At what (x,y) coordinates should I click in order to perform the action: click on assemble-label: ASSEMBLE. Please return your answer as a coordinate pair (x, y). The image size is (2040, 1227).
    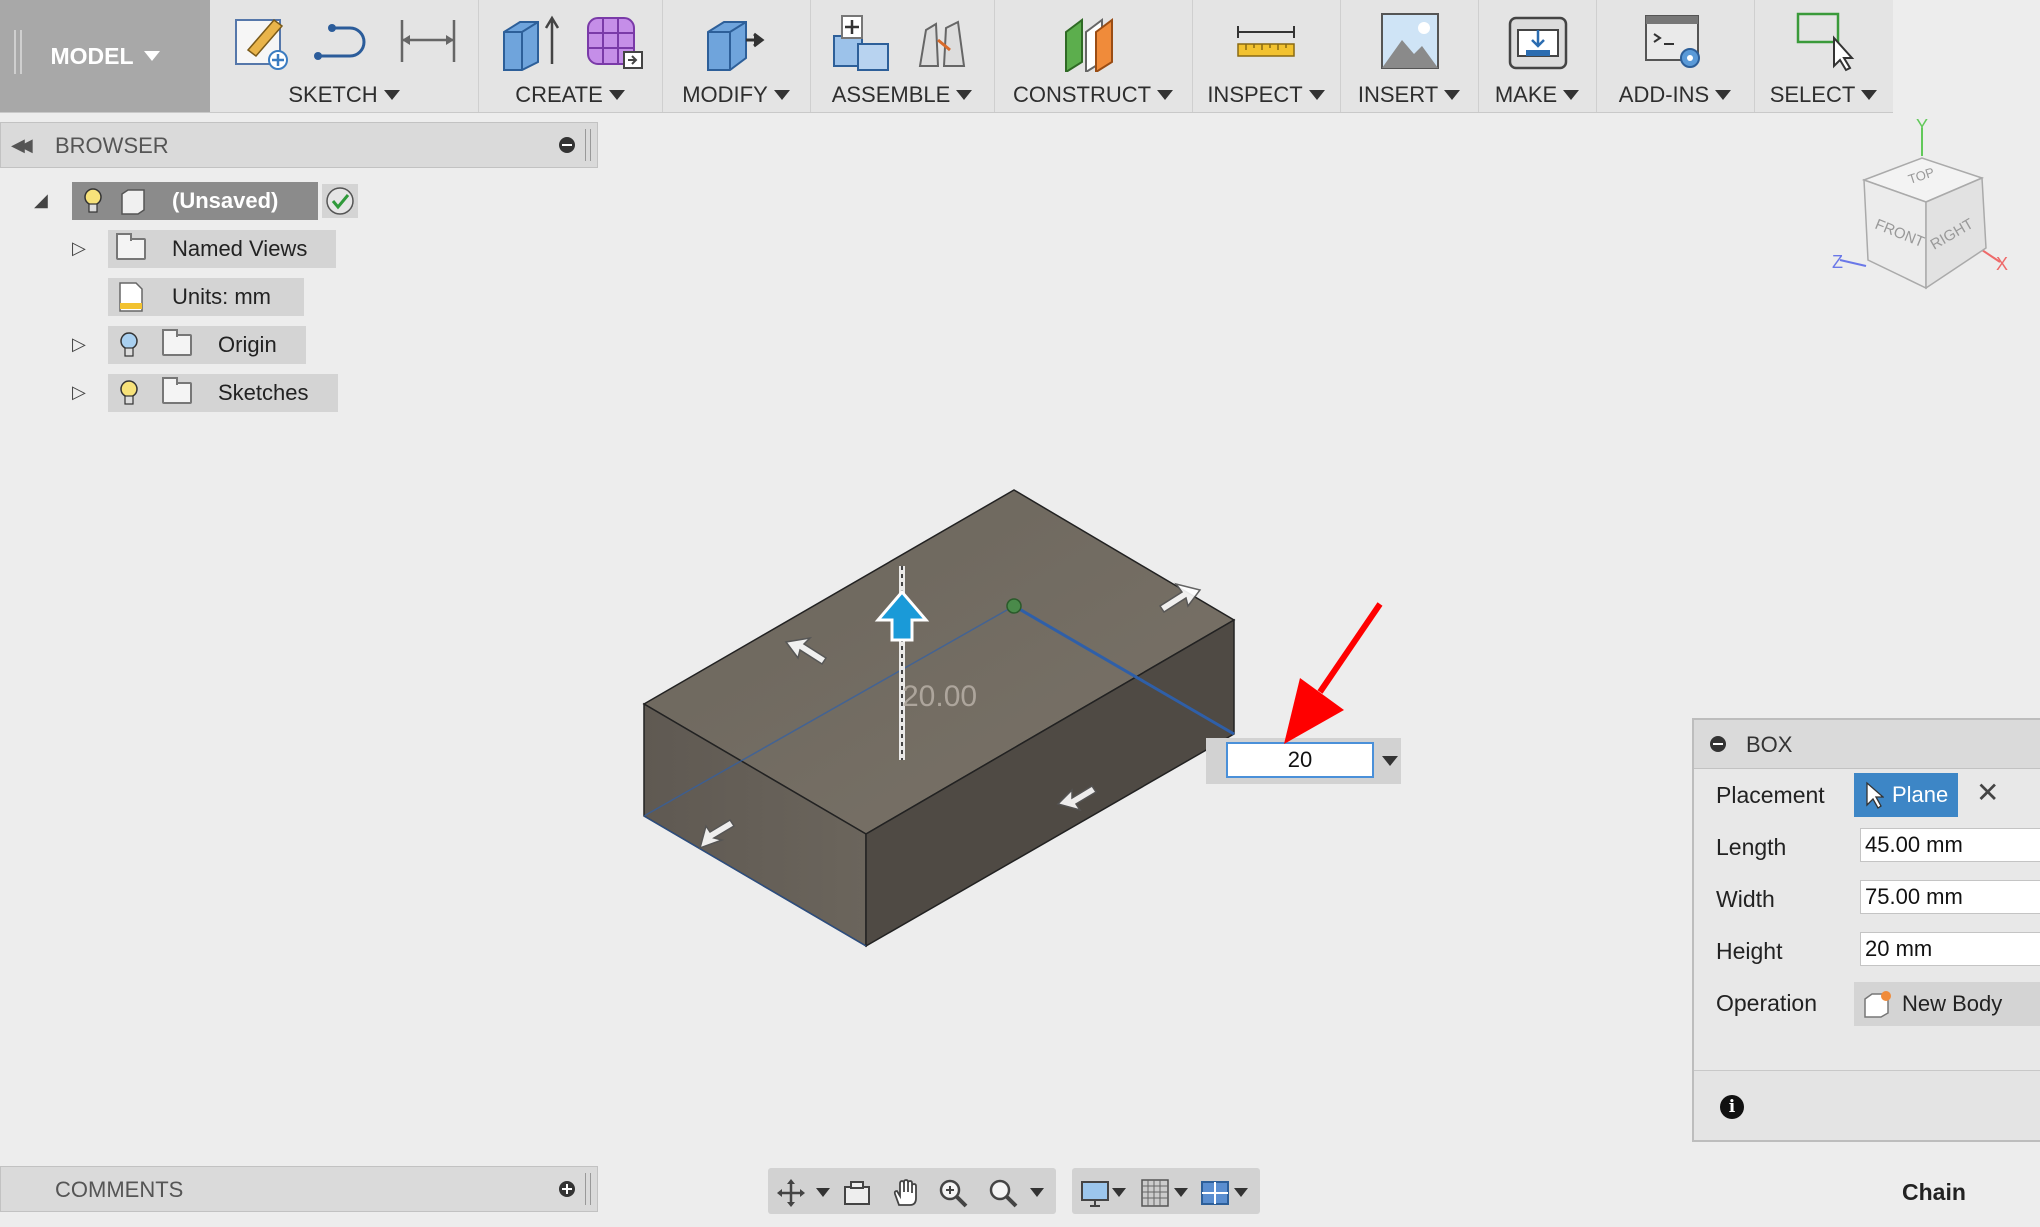
    Looking at the image, I should click on (891, 94).